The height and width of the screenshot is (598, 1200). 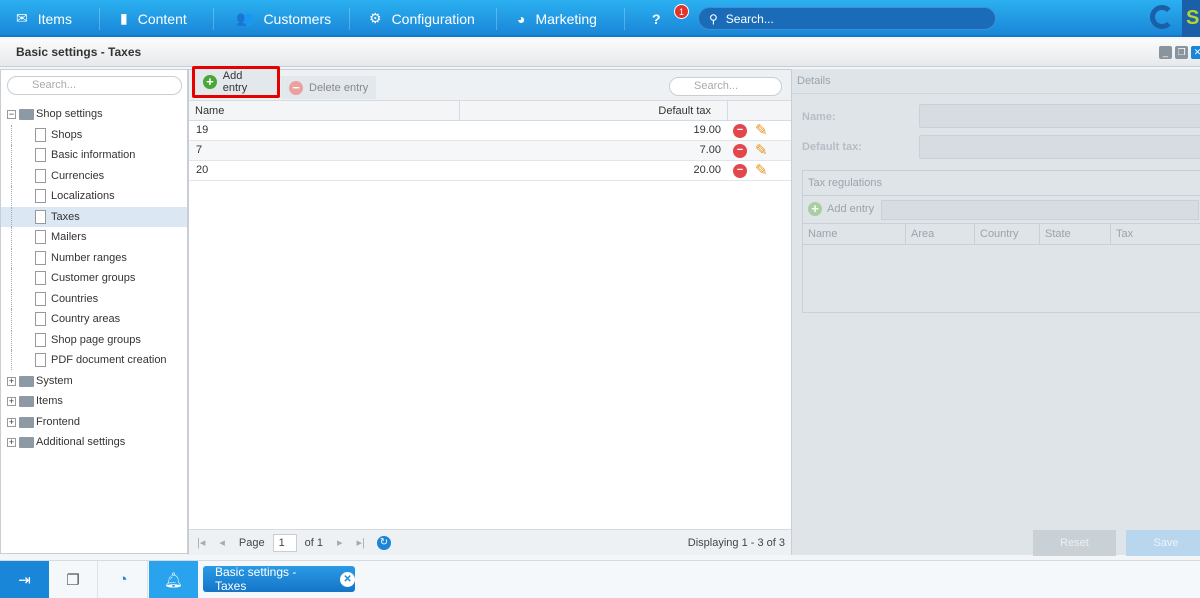 What do you see at coordinates (347, 579) in the screenshot?
I see `close-task-icon: ✕` at bounding box center [347, 579].